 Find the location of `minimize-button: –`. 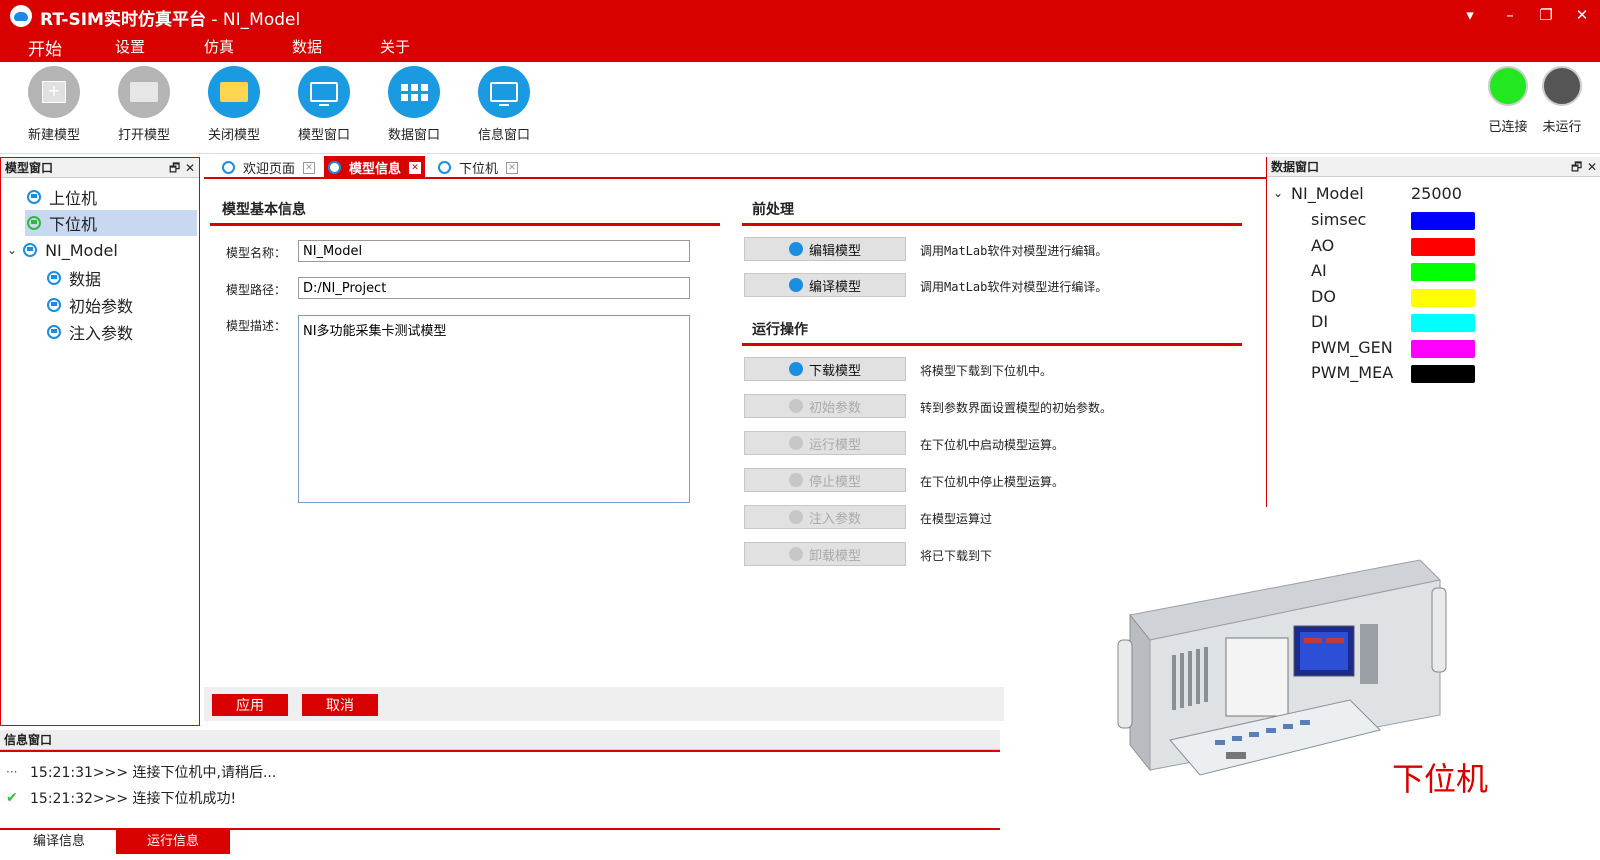

minimize-button: – is located at coordinates (1510, 15).